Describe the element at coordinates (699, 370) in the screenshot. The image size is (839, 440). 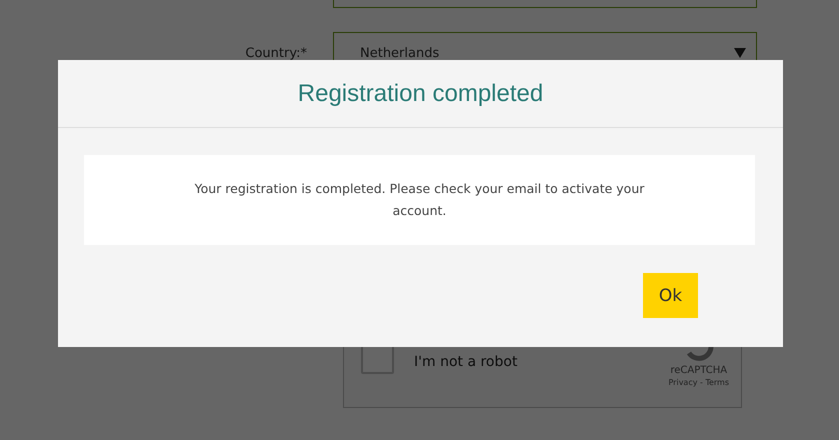
I see `captcha-brand: reCAPTCHA` at that location.